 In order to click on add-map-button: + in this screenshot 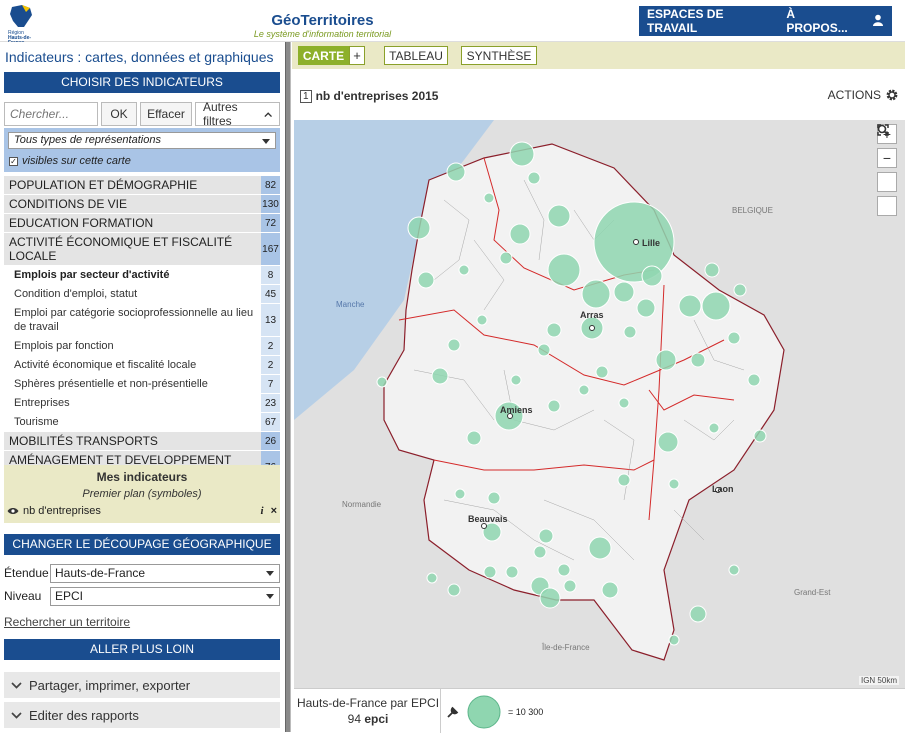, I will do `click(357, 55)`.